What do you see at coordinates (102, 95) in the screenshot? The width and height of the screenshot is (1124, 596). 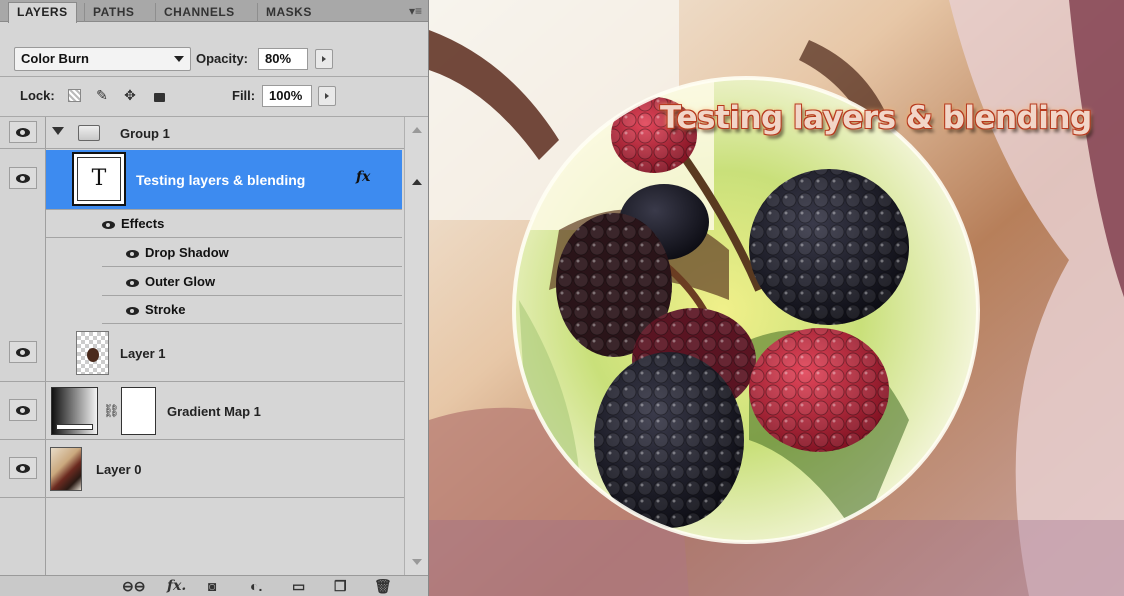 I see `lock-image-pixels-icon: ✎` at bounding box center [102, 95].